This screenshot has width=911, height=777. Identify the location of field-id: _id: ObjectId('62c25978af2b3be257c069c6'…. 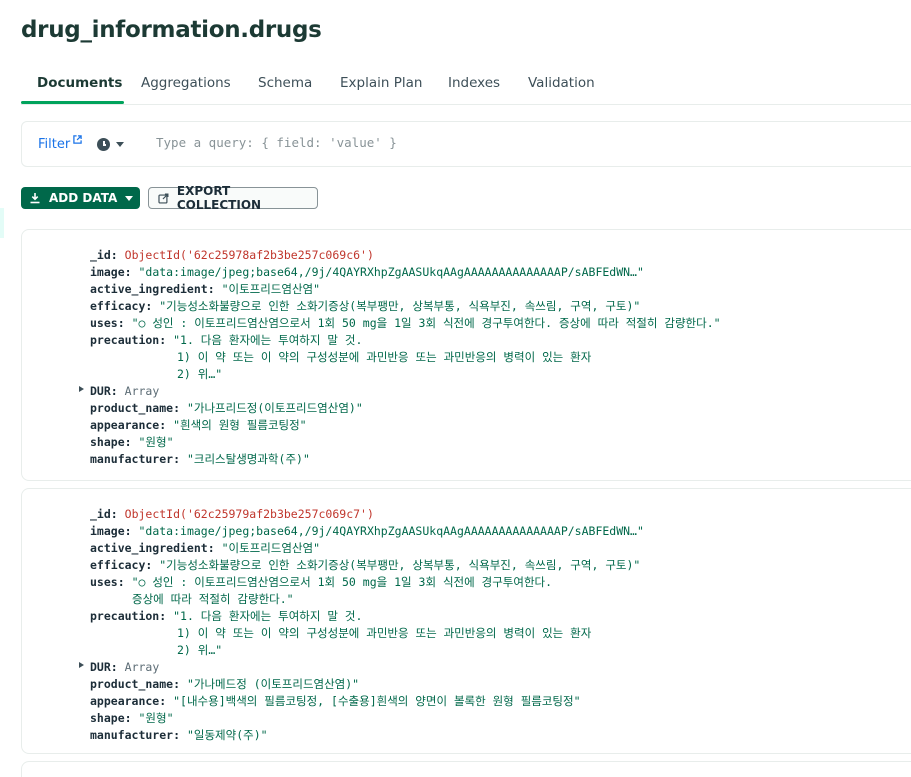
(232, 255).